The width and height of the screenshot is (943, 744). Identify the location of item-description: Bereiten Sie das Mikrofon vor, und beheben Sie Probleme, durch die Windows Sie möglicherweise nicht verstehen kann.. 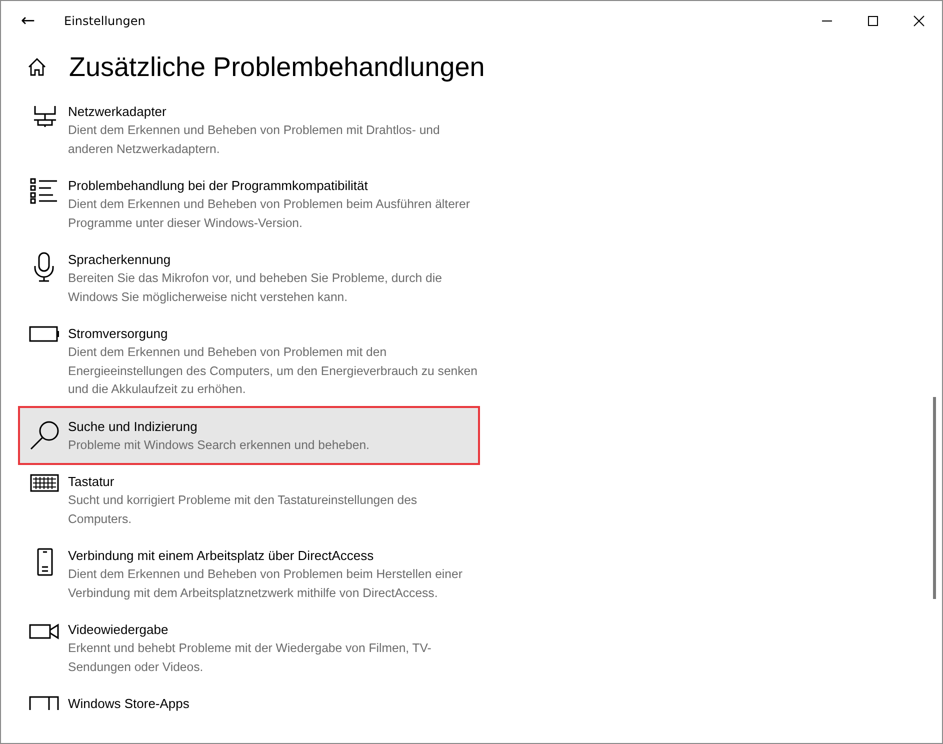
(255, 288).